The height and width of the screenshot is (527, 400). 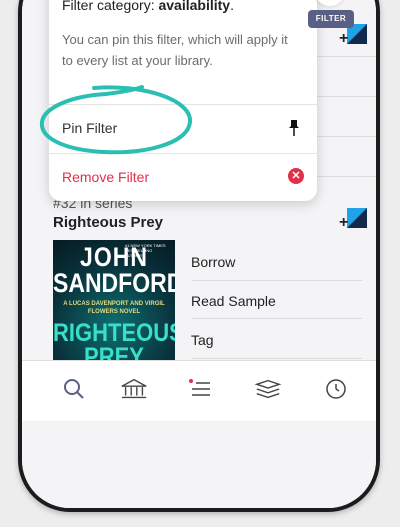 What do you see at coordinates (74, 389) in the screenshot?
I see `search-icon` at bounding box center [74, 389].